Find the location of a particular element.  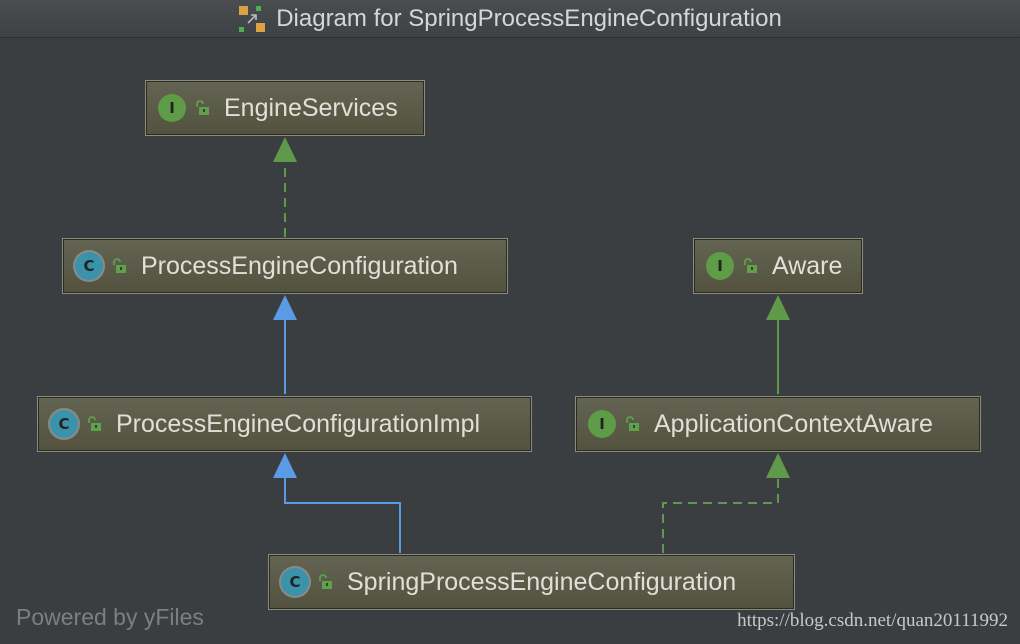

edge-spec-implements-aca is located at coordinates (720, 514).